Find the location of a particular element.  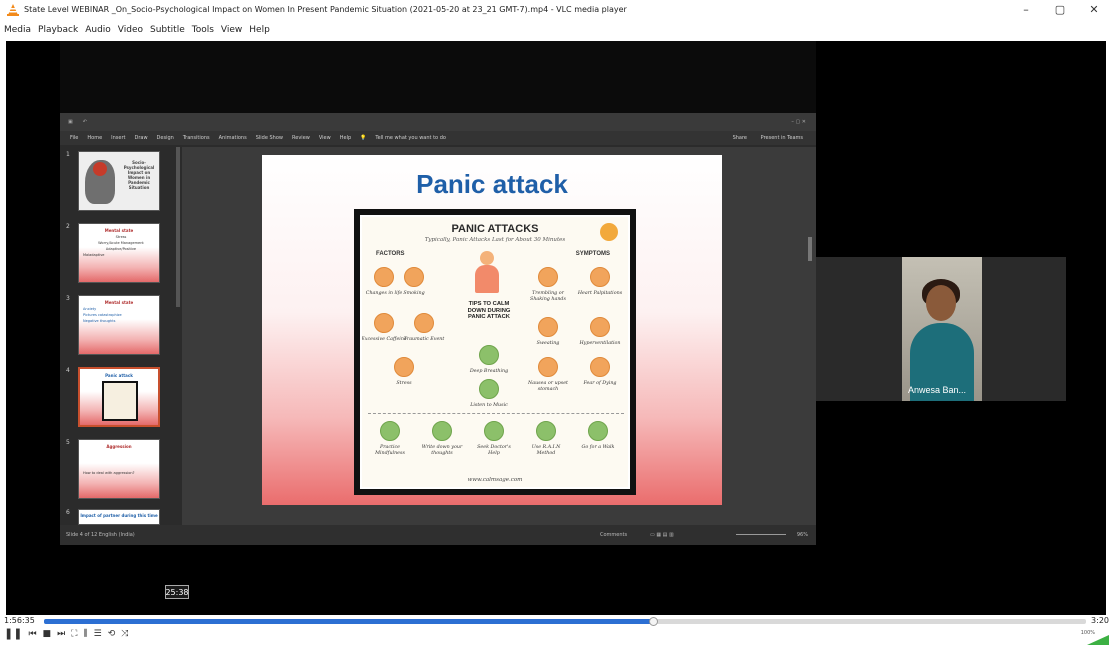

seek-time-tooltip: 25:38 is located at coordinates (177, 592).